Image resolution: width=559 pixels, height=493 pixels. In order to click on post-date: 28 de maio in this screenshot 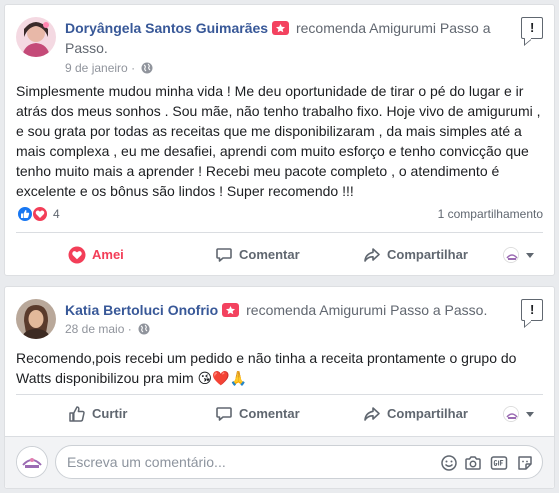, I will do `click(94, 329)`.